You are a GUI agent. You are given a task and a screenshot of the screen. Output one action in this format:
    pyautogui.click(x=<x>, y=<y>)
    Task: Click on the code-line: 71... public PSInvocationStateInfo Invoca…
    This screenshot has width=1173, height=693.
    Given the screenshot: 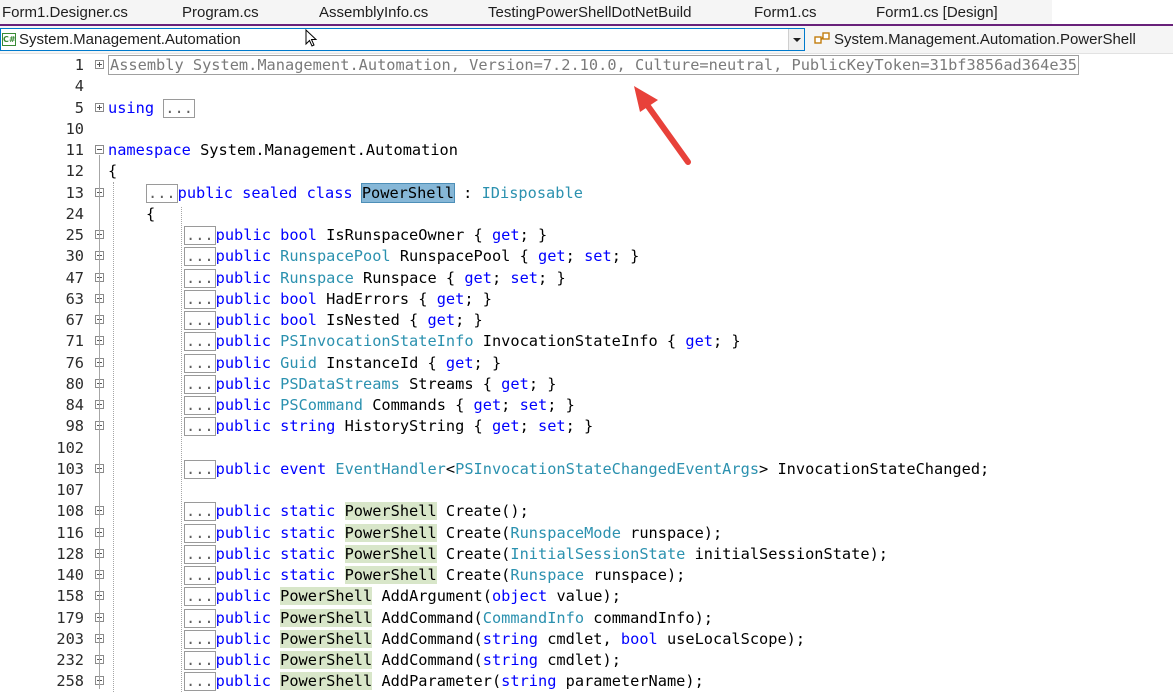 What is the action you would take?
    pyautogui.click(x=586, y=341)
    